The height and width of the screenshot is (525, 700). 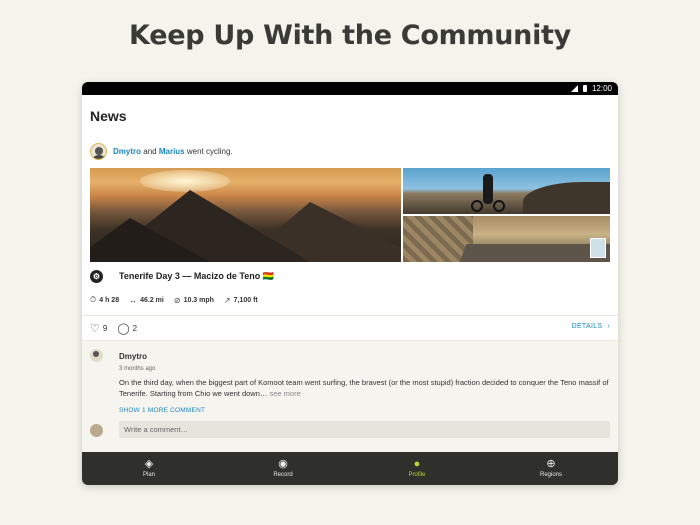 I want to click on stat-distance: ↔ 46.2 mi, so click(x=146, y=300).